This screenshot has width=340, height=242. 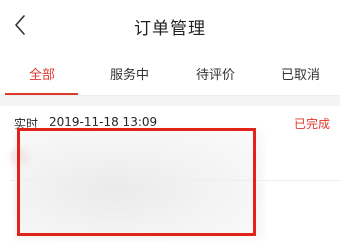 What do you see at coordinates (311, 124) in the screenshot?
I see `order-status-badge: 已完成` at bounding box center [311, 124].